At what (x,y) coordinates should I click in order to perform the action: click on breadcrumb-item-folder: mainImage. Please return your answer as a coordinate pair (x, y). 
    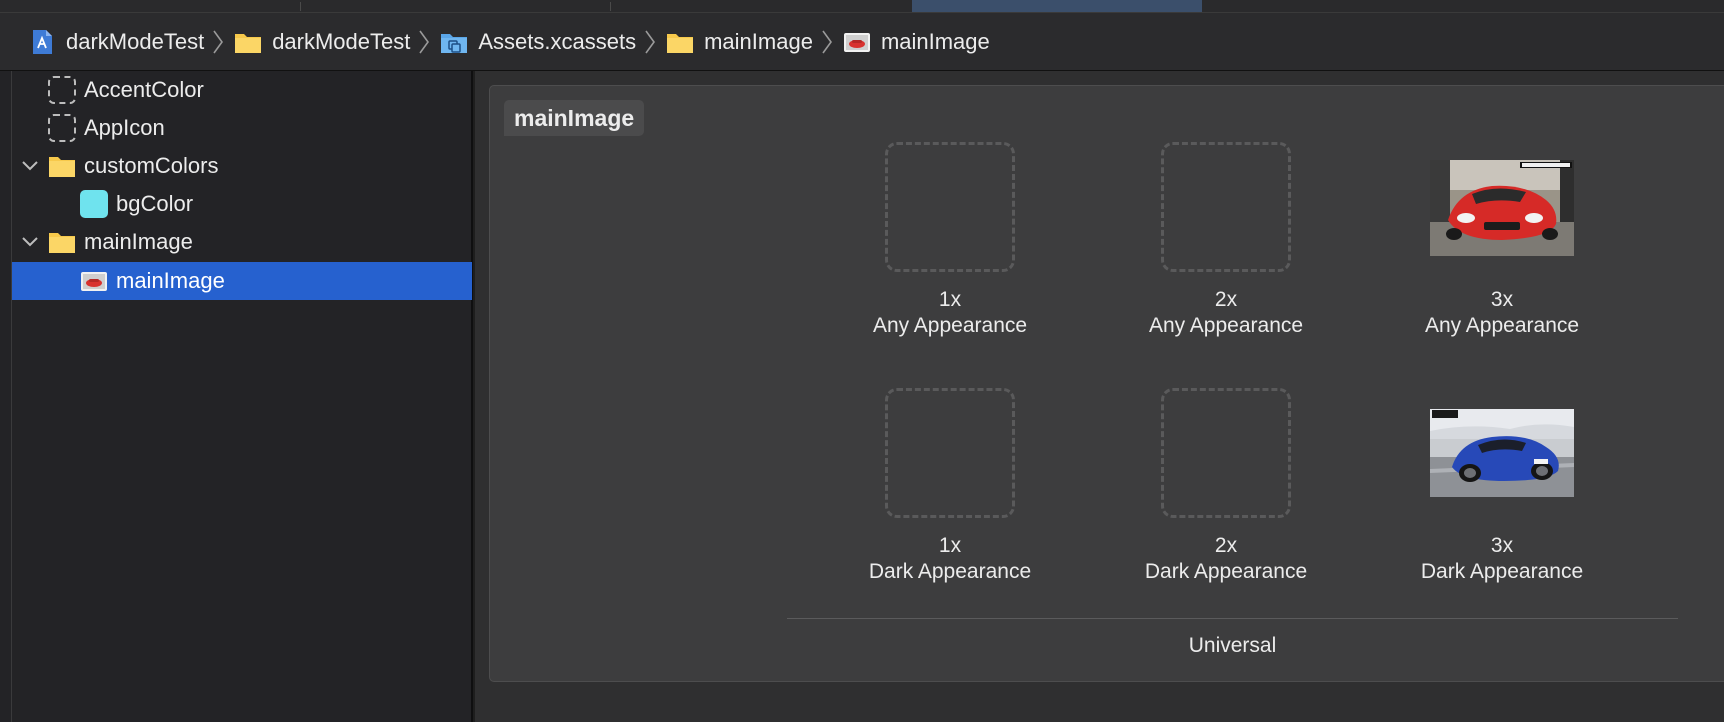
    Looking at the image, I should click on (739, 42).